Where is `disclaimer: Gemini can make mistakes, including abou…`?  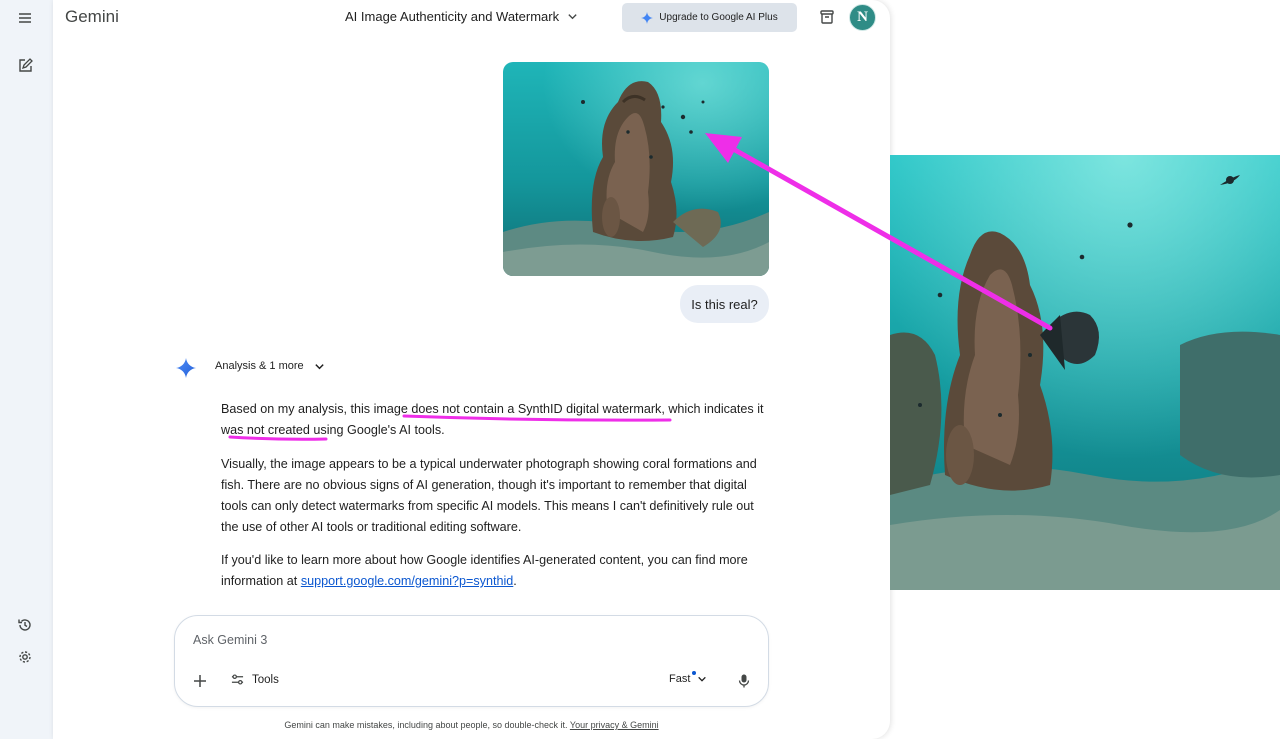 disclaimer: Gemini can make mistakes, including abou… is located at coordinates (471, 725).